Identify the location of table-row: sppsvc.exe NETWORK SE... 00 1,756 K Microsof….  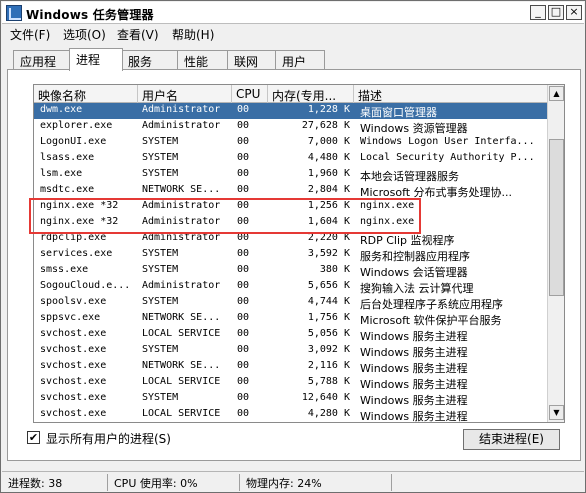
(291, 319).